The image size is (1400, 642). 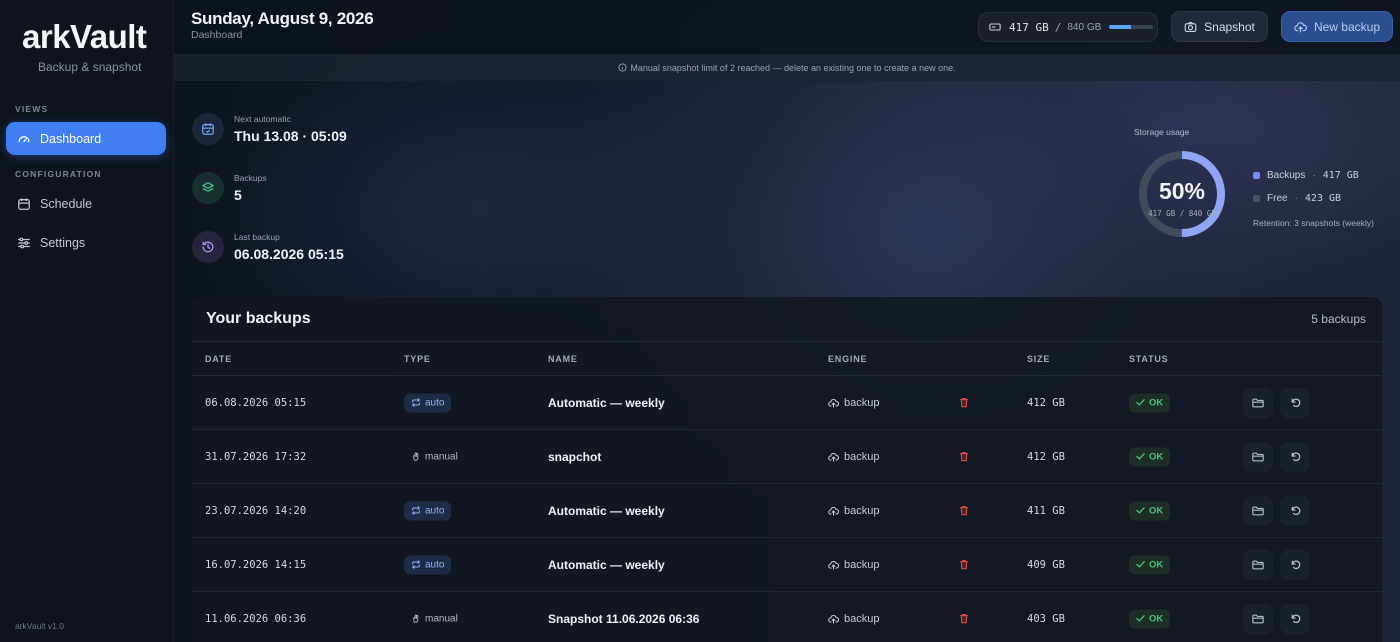 What do you see at coordinates (71, 138) in the screenshot?
I see `sidebar-item-label: Dashboard` at bounding box center [71, 138].